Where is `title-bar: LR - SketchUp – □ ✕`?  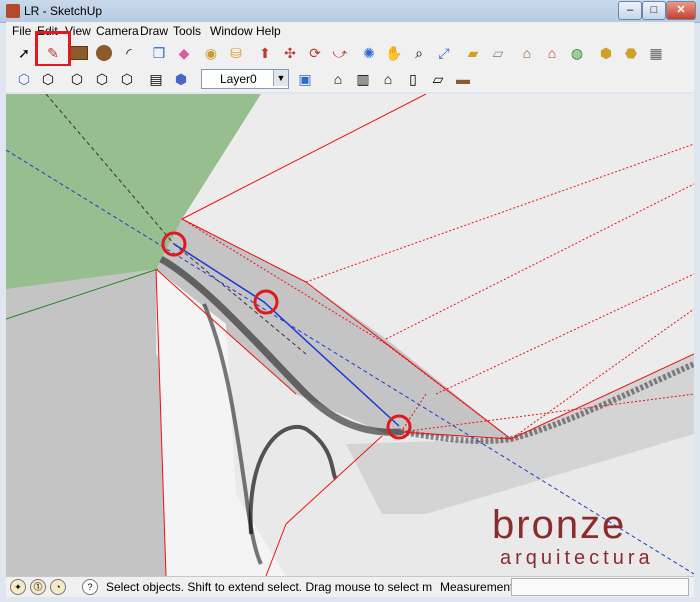 title-bar: LR - SketchUp – □ ✕ is located at coordinates (350, 11).